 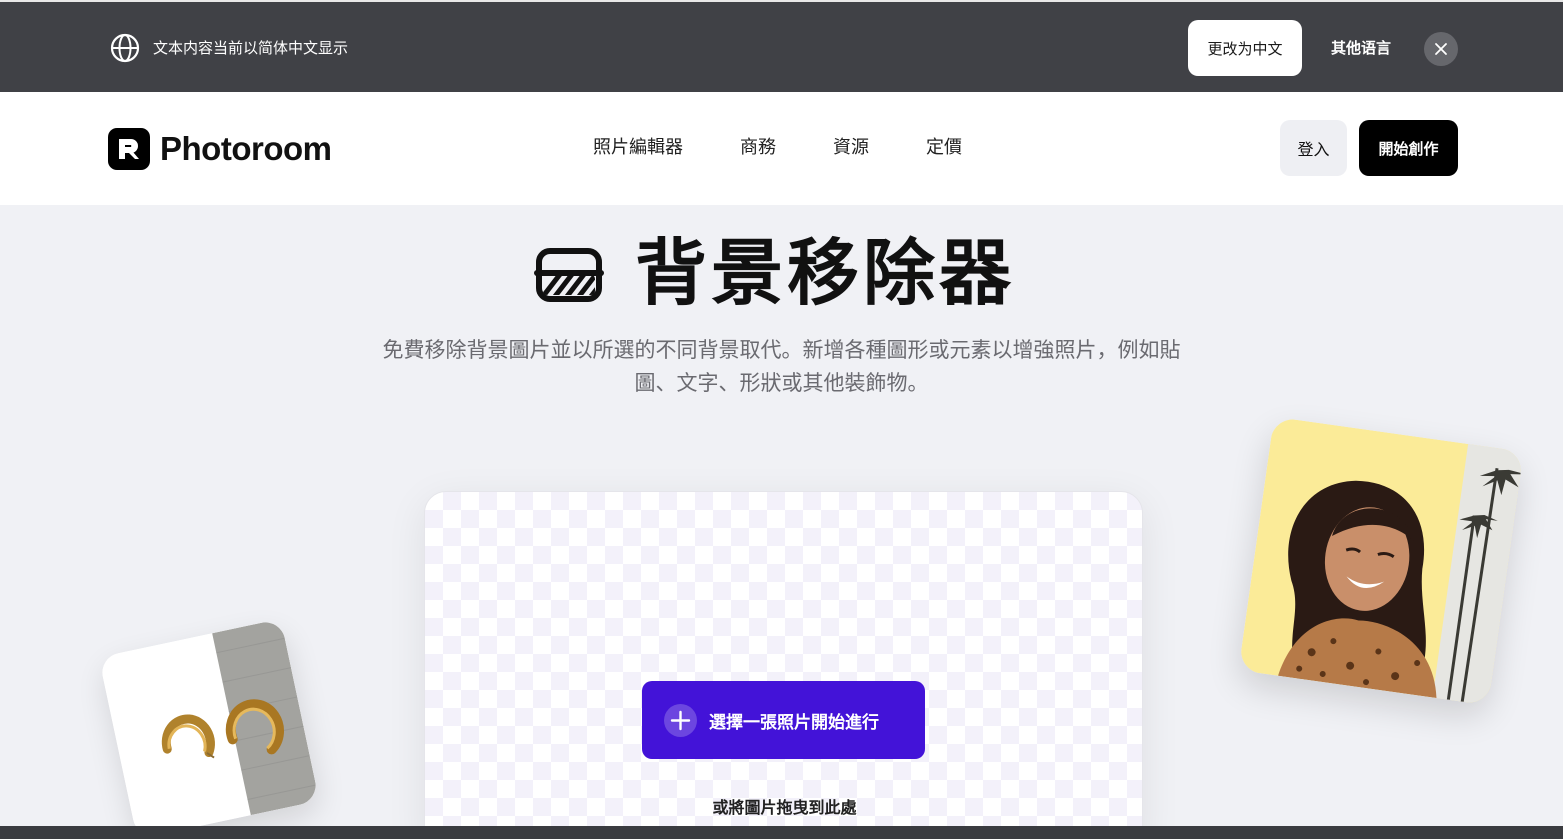 What do you see at coordinates (209, 728) in the screenshot?
I see `earring-example-image` at bounding box center [209, 728].